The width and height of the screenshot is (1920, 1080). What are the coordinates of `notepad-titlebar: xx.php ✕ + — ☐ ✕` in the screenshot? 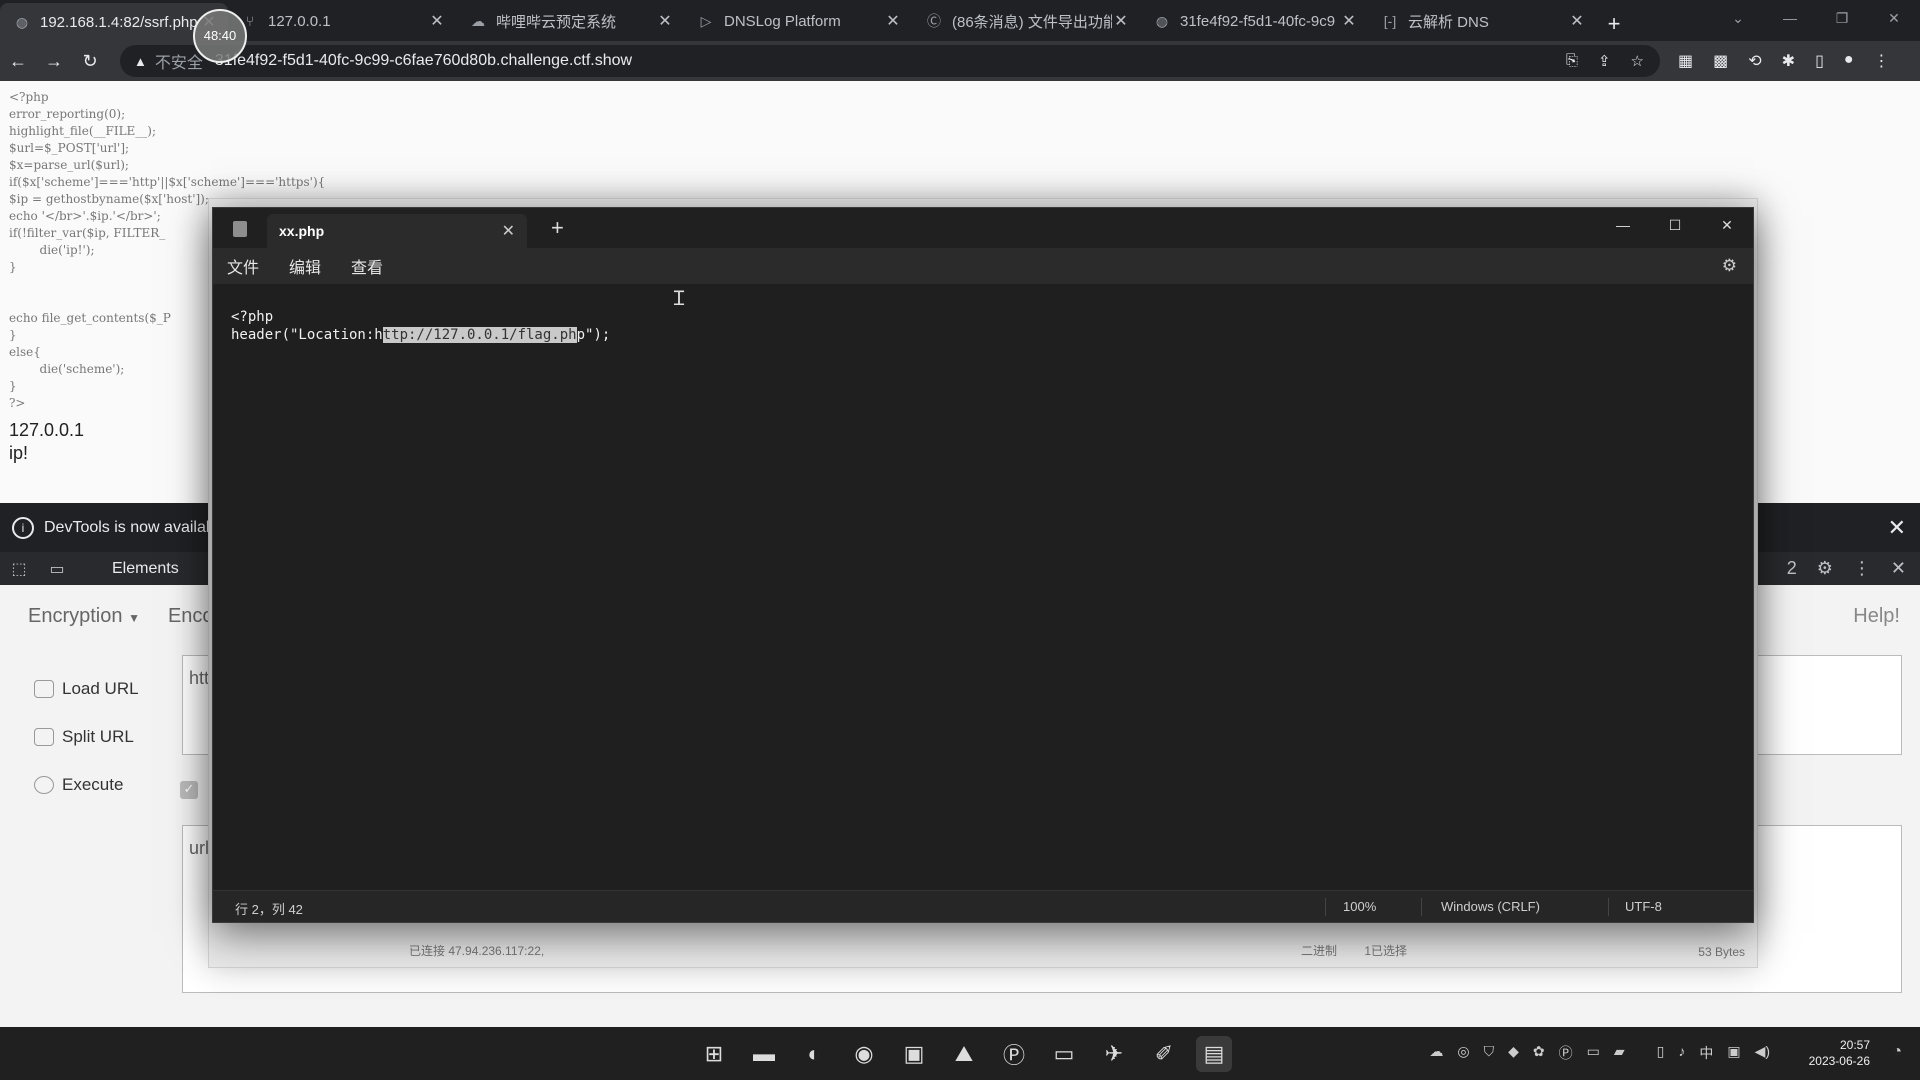 It's located at (983, 228).